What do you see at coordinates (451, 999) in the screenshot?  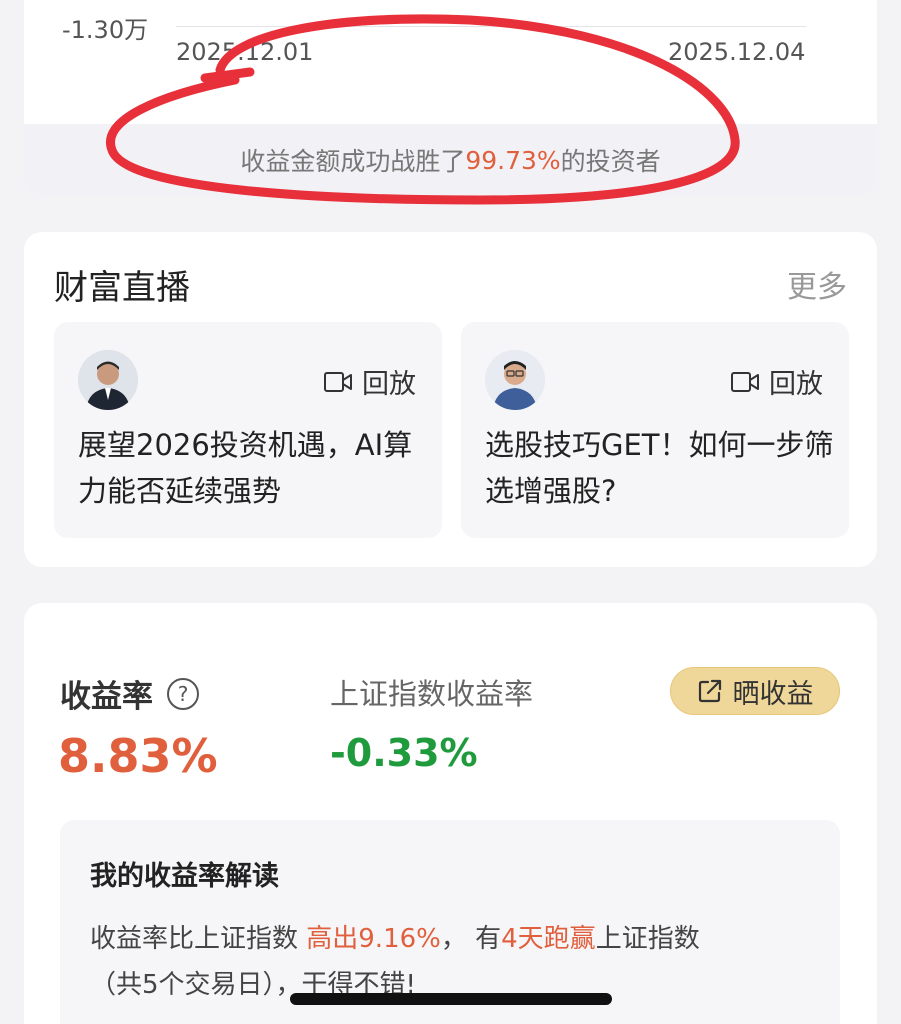 I see `home-indicator` at bounding box center [451, 999].